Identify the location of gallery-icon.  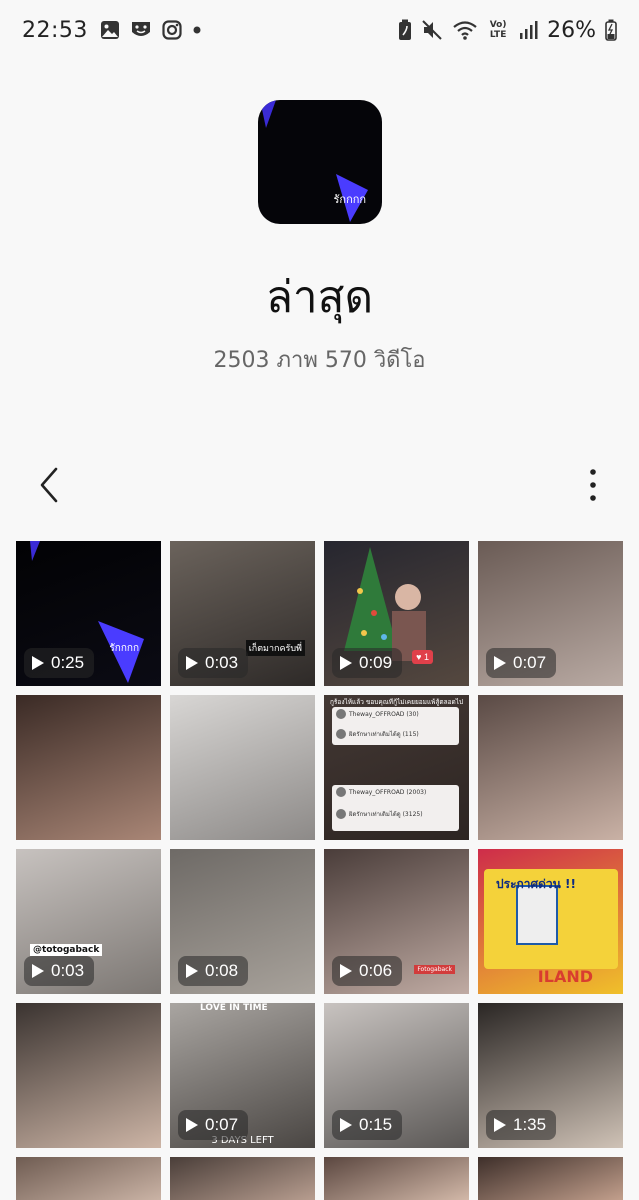
(110, 30).